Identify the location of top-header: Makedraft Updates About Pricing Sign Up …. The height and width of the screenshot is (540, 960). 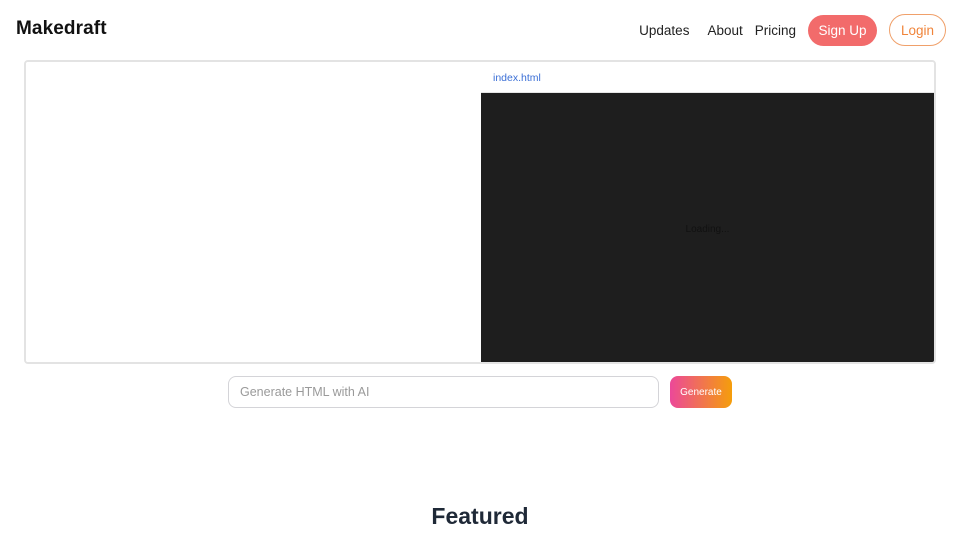
(480, 30).